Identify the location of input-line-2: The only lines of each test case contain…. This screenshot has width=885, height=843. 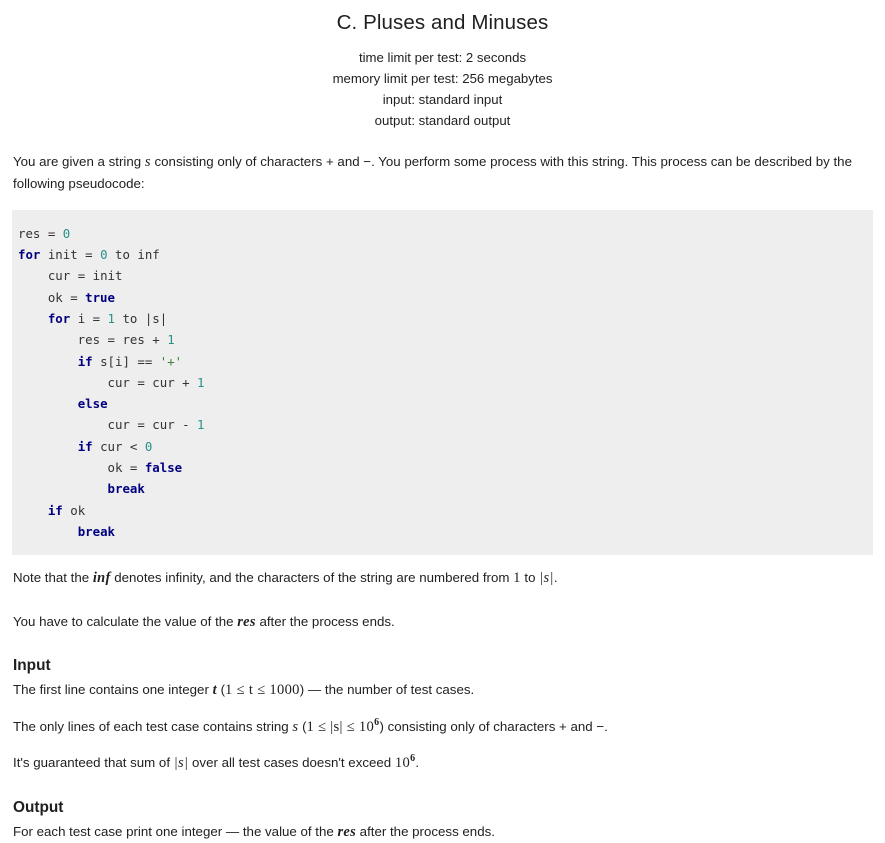
(442, 727).